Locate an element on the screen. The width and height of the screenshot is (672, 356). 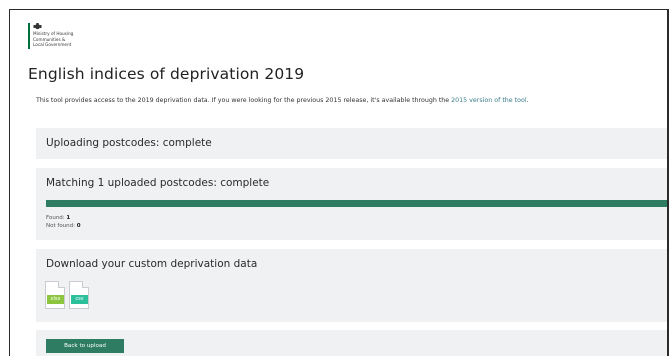
progress-bar is located at coordinates (356, 203).